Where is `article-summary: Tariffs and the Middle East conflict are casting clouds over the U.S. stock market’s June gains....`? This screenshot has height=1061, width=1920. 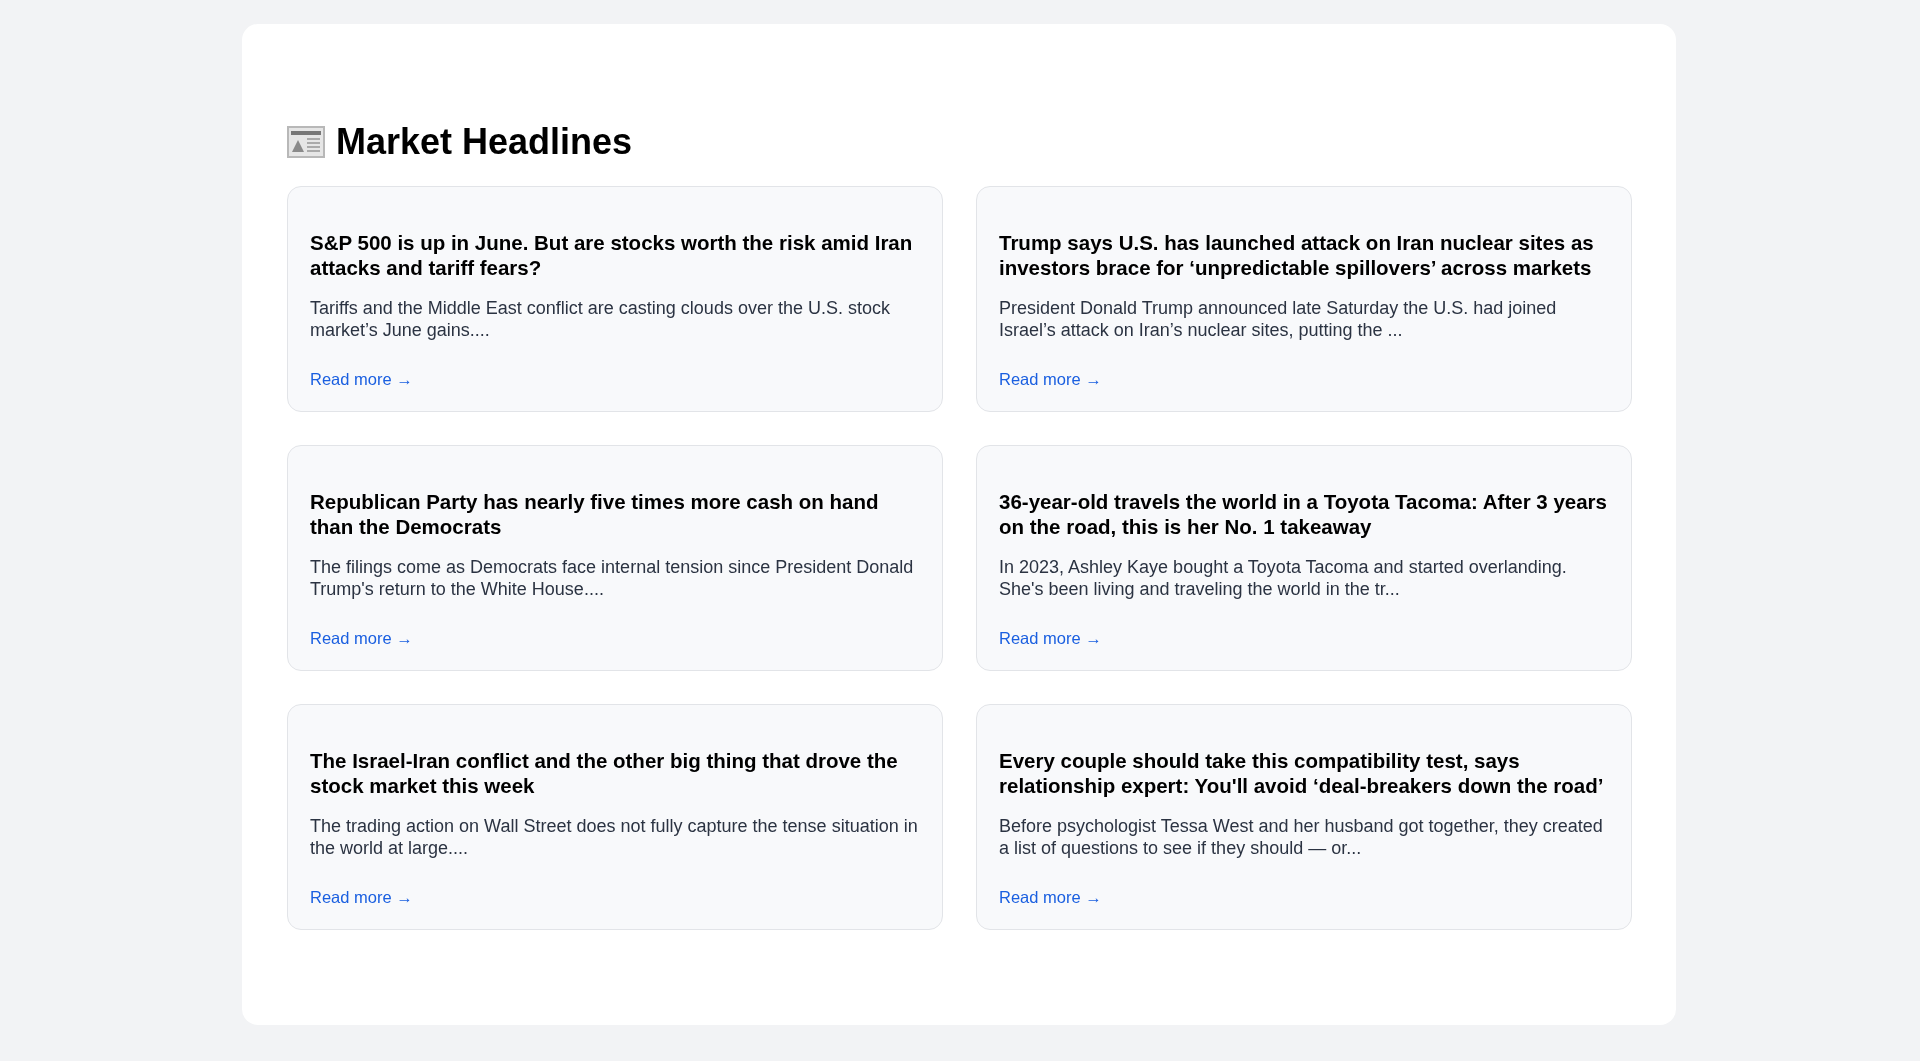 article-summary: Tariffs and the Middle East conflict are casting clouds over the U.S. stock market’s June gains.... is located at coordinates (600, 318).